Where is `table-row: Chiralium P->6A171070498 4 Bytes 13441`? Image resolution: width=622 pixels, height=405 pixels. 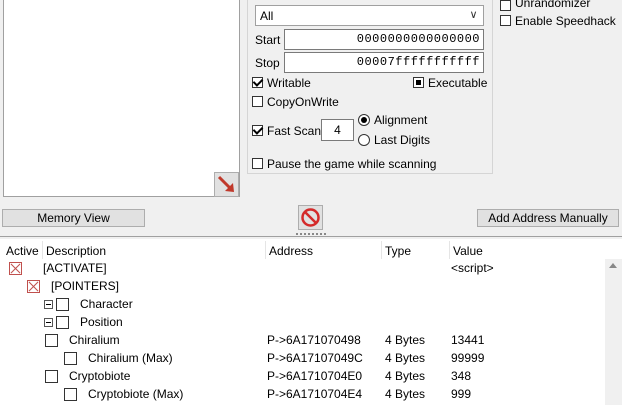 table-row: Chiralium P->6A171070498 4 Bytes 13441 is located at coordinates (302, 340).